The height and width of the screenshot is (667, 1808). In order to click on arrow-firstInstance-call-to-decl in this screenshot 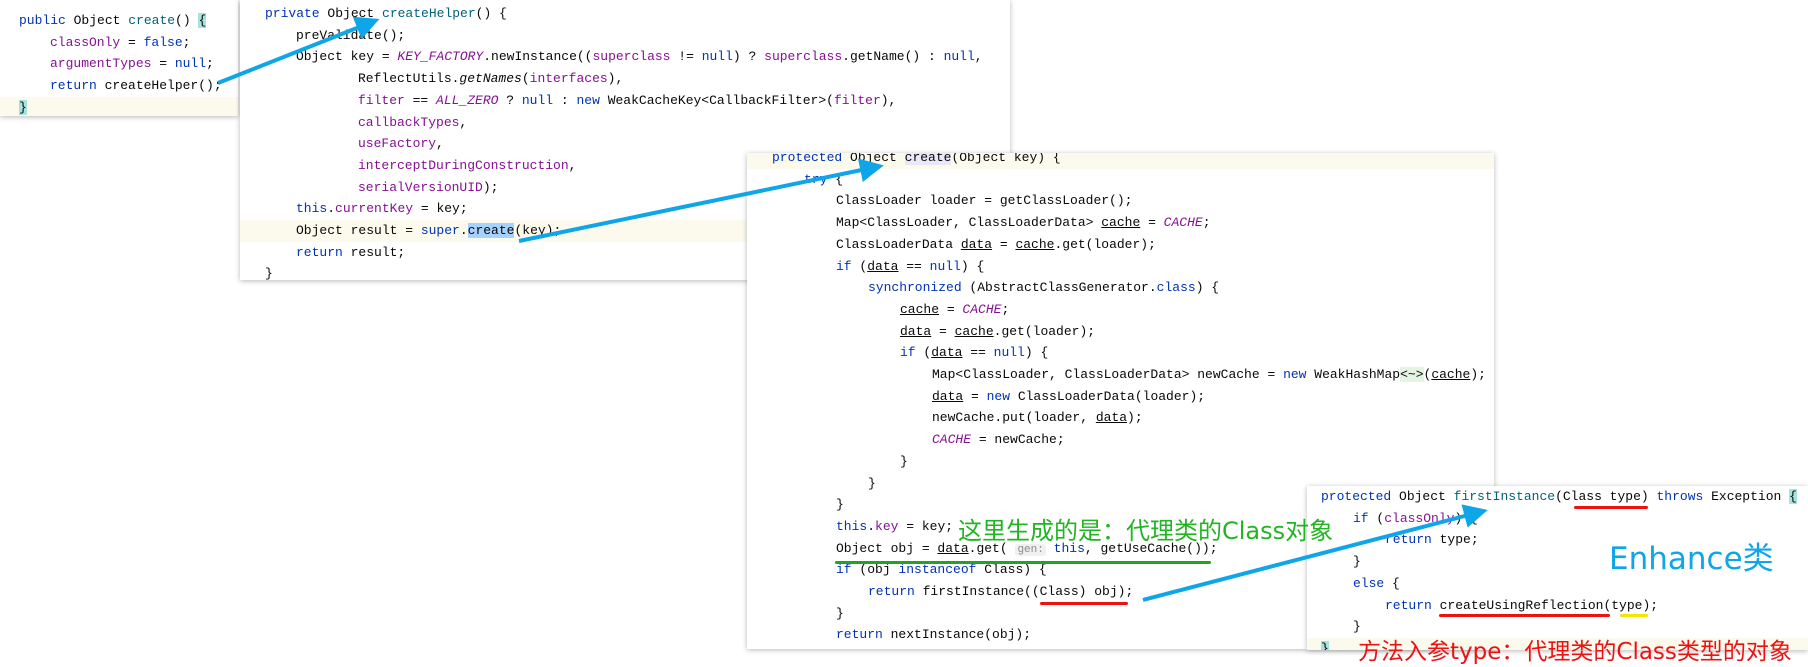, I will do `click(1315, 553)`.